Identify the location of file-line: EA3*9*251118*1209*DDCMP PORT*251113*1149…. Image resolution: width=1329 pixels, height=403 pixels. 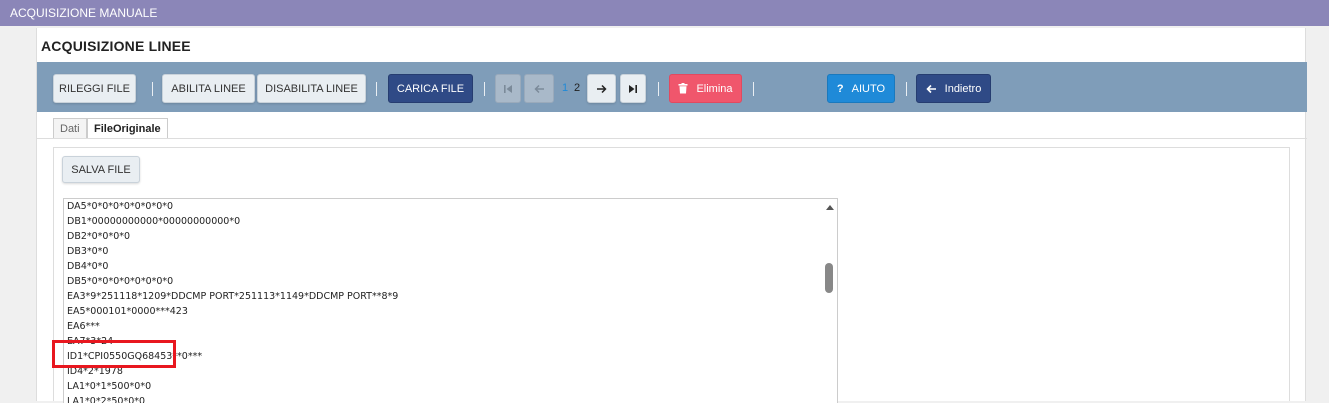
(233, 296).